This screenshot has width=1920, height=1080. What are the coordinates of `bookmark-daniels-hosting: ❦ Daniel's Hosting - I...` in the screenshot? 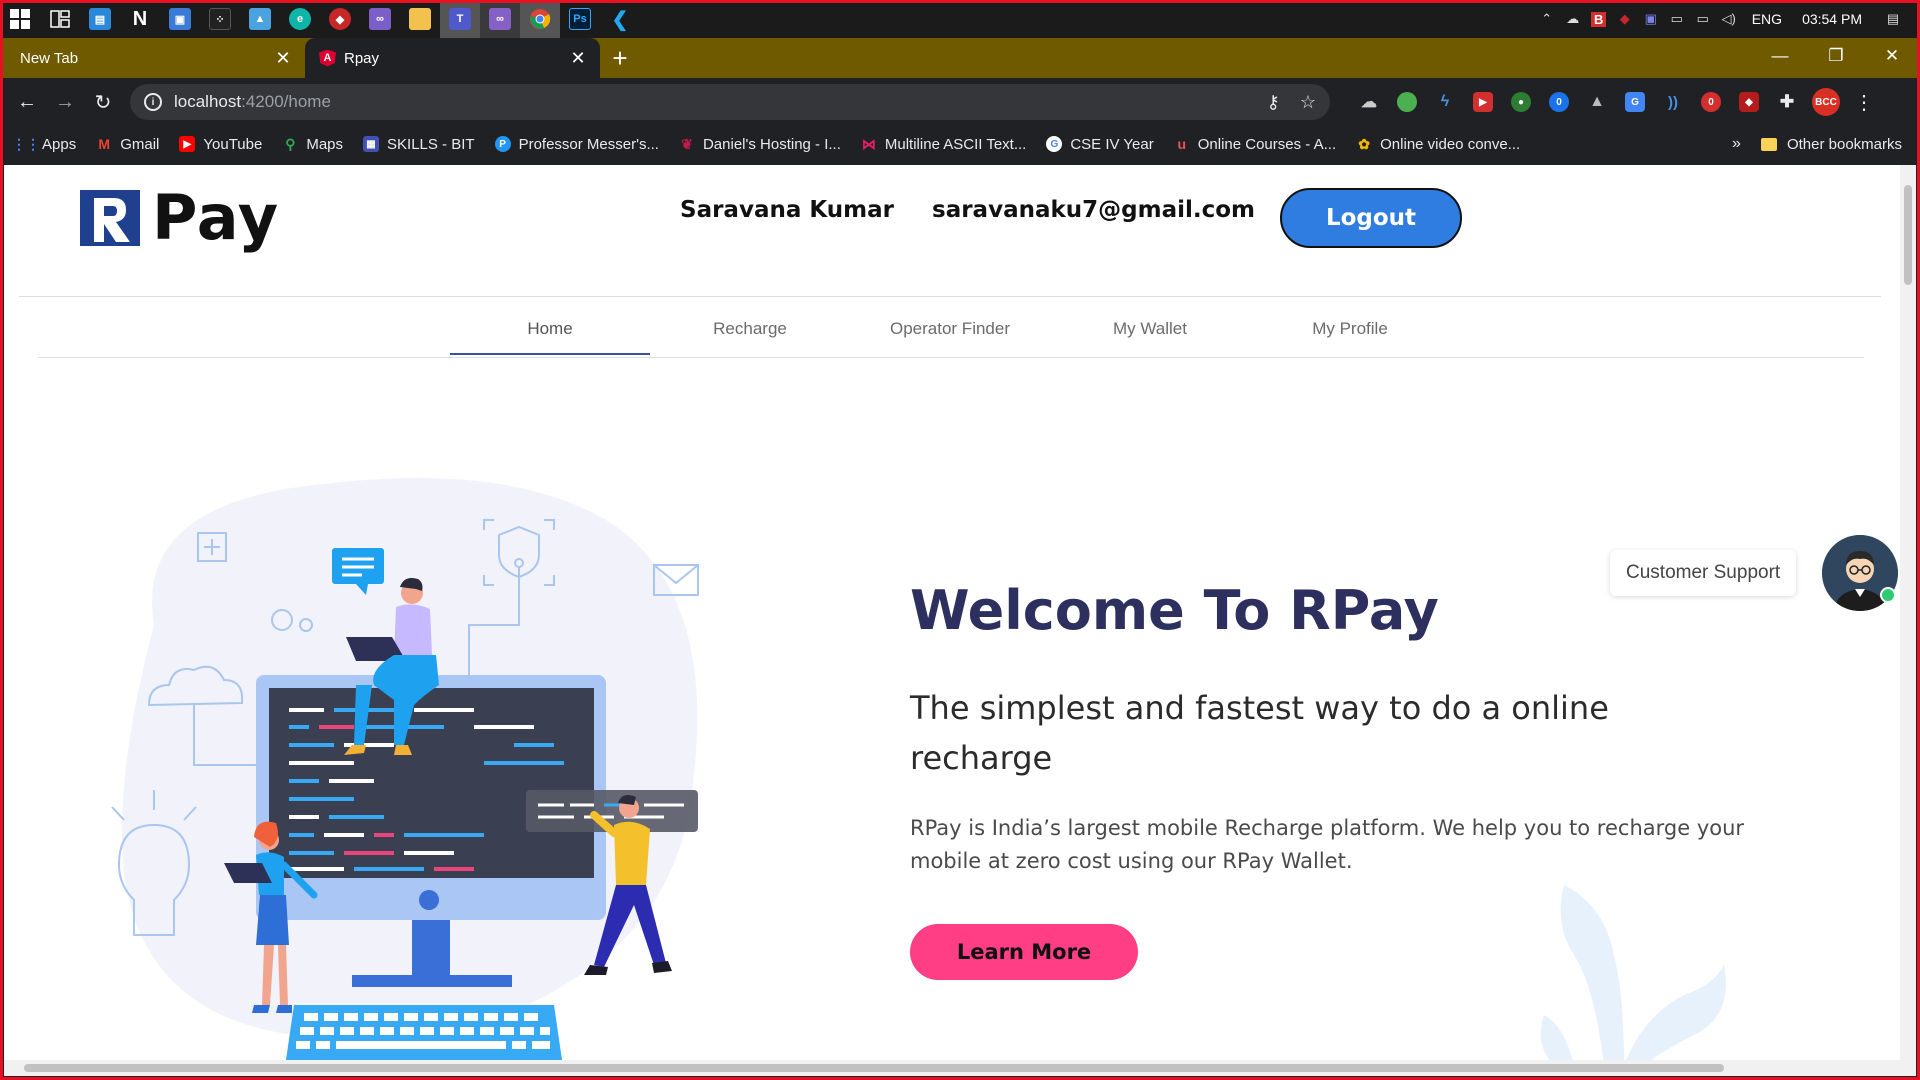 It's located at (760, 144).